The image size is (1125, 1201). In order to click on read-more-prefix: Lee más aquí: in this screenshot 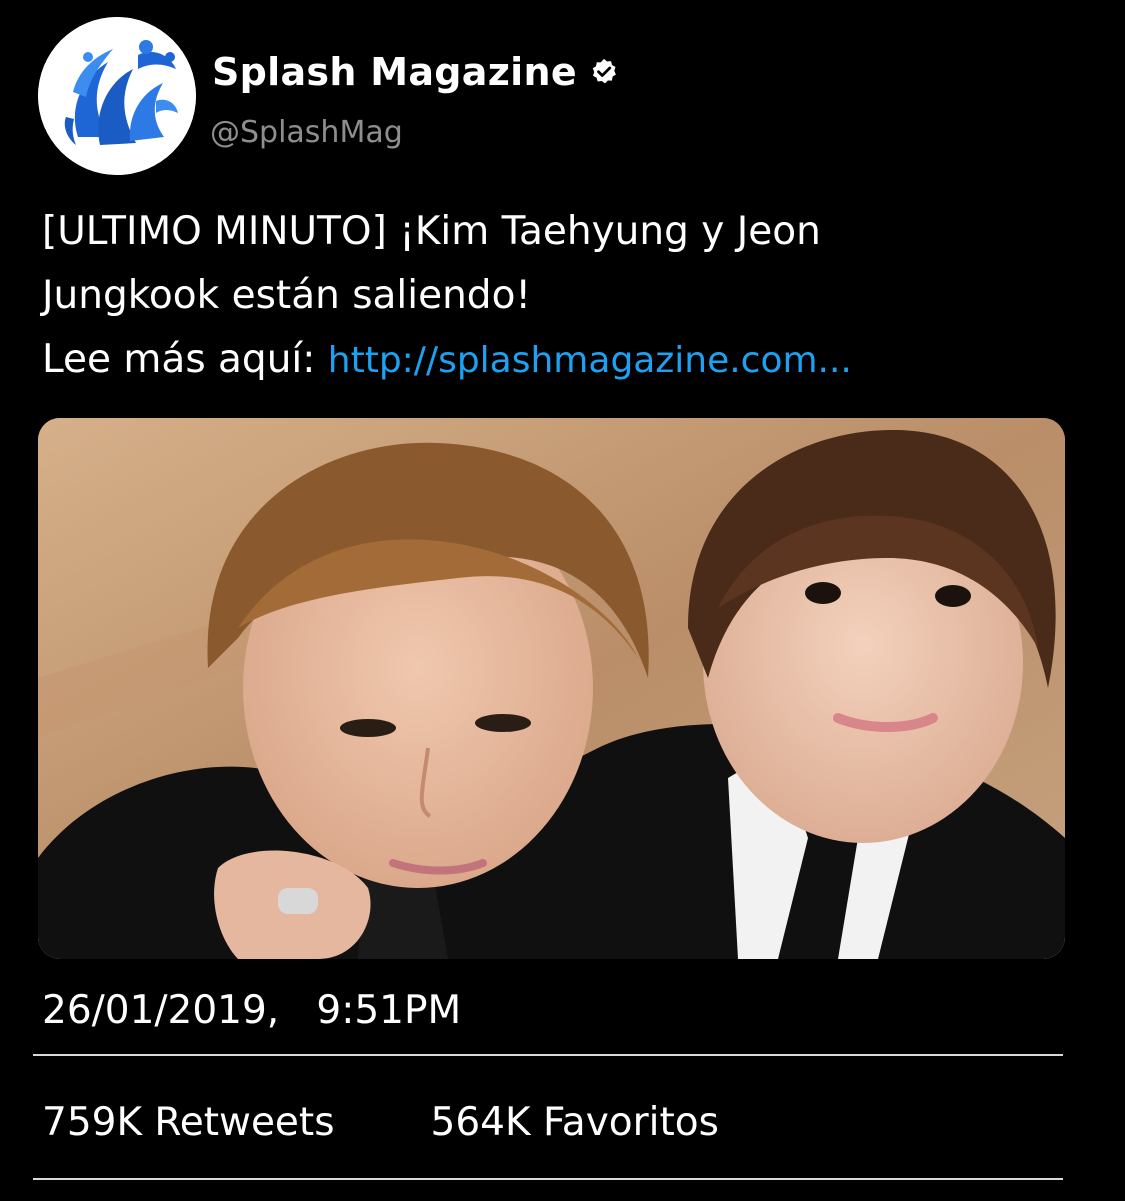, I will do `click(185, 359)`.